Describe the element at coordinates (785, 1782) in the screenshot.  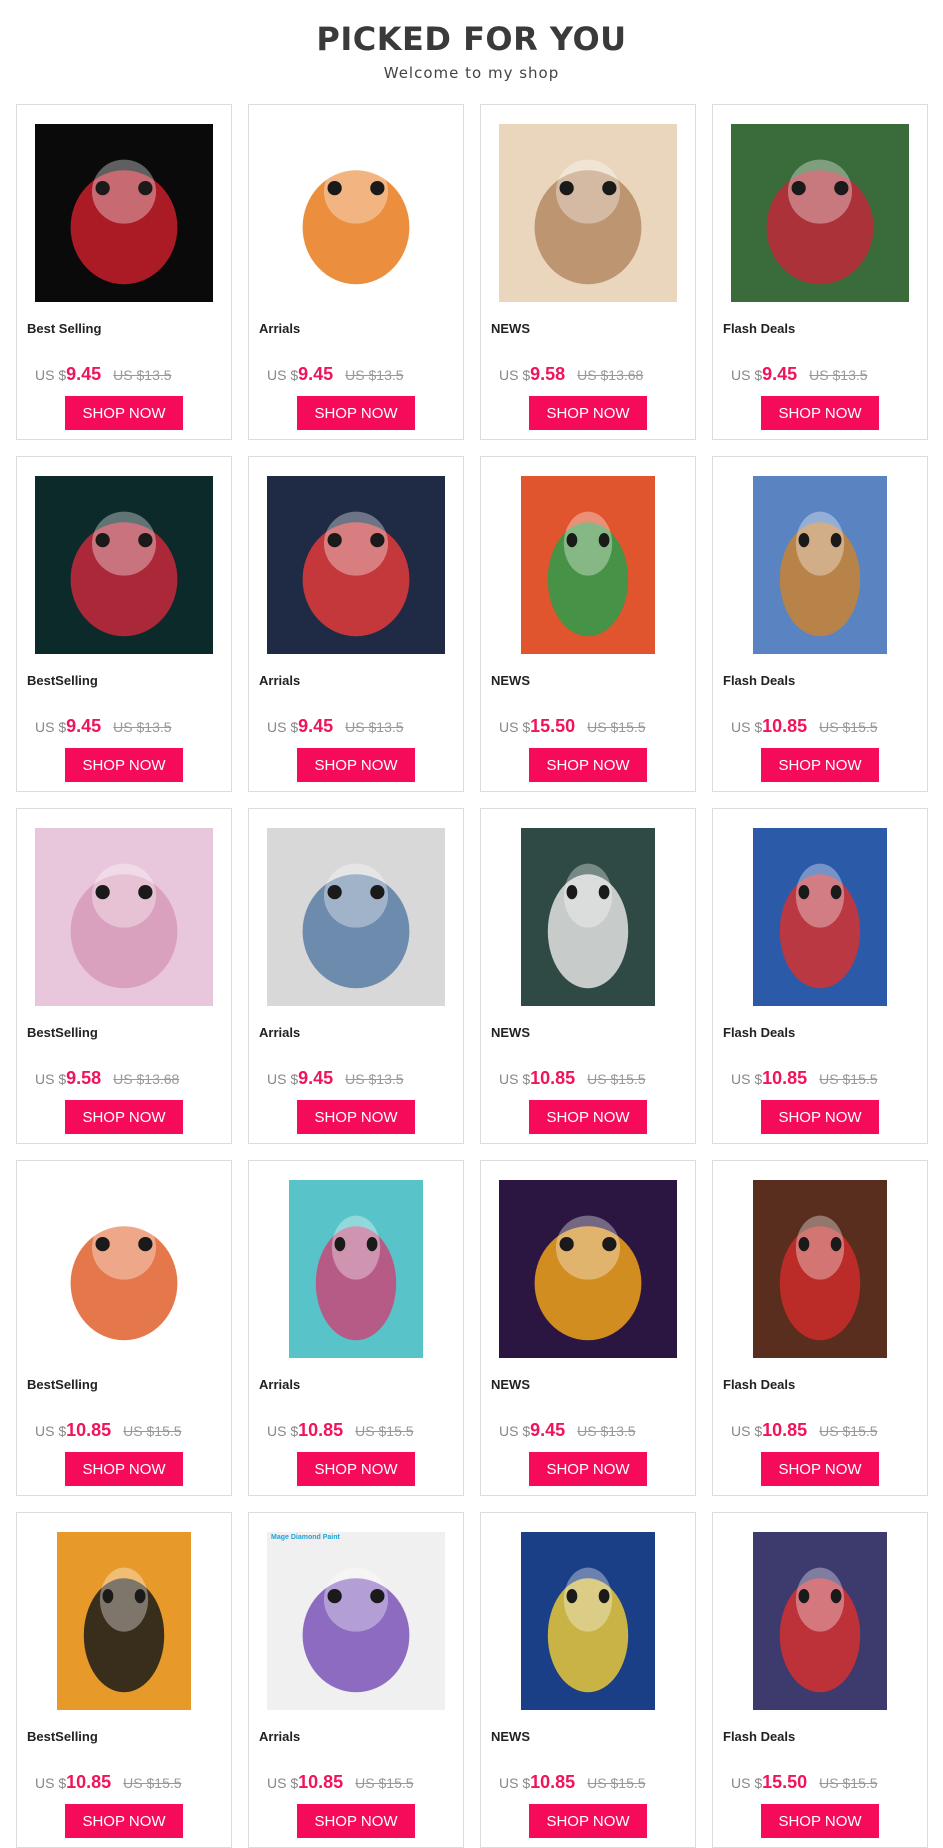
I see `current-price: 15.50` at that location.